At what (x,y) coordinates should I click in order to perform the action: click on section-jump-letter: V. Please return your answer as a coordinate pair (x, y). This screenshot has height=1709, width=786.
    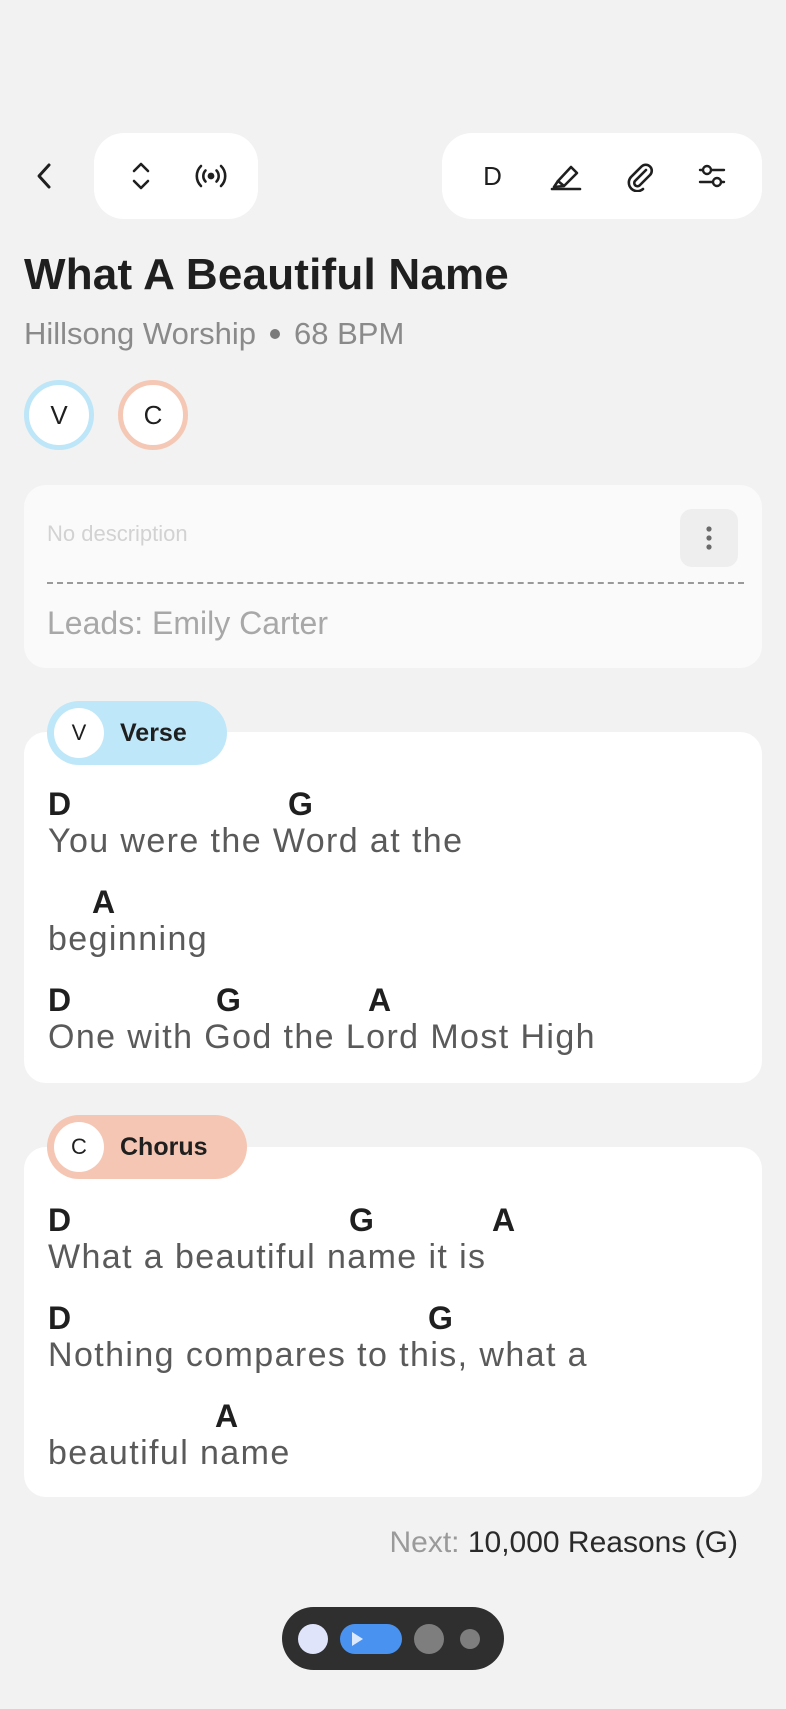
    Looking at the image, I should click on (59, 414).